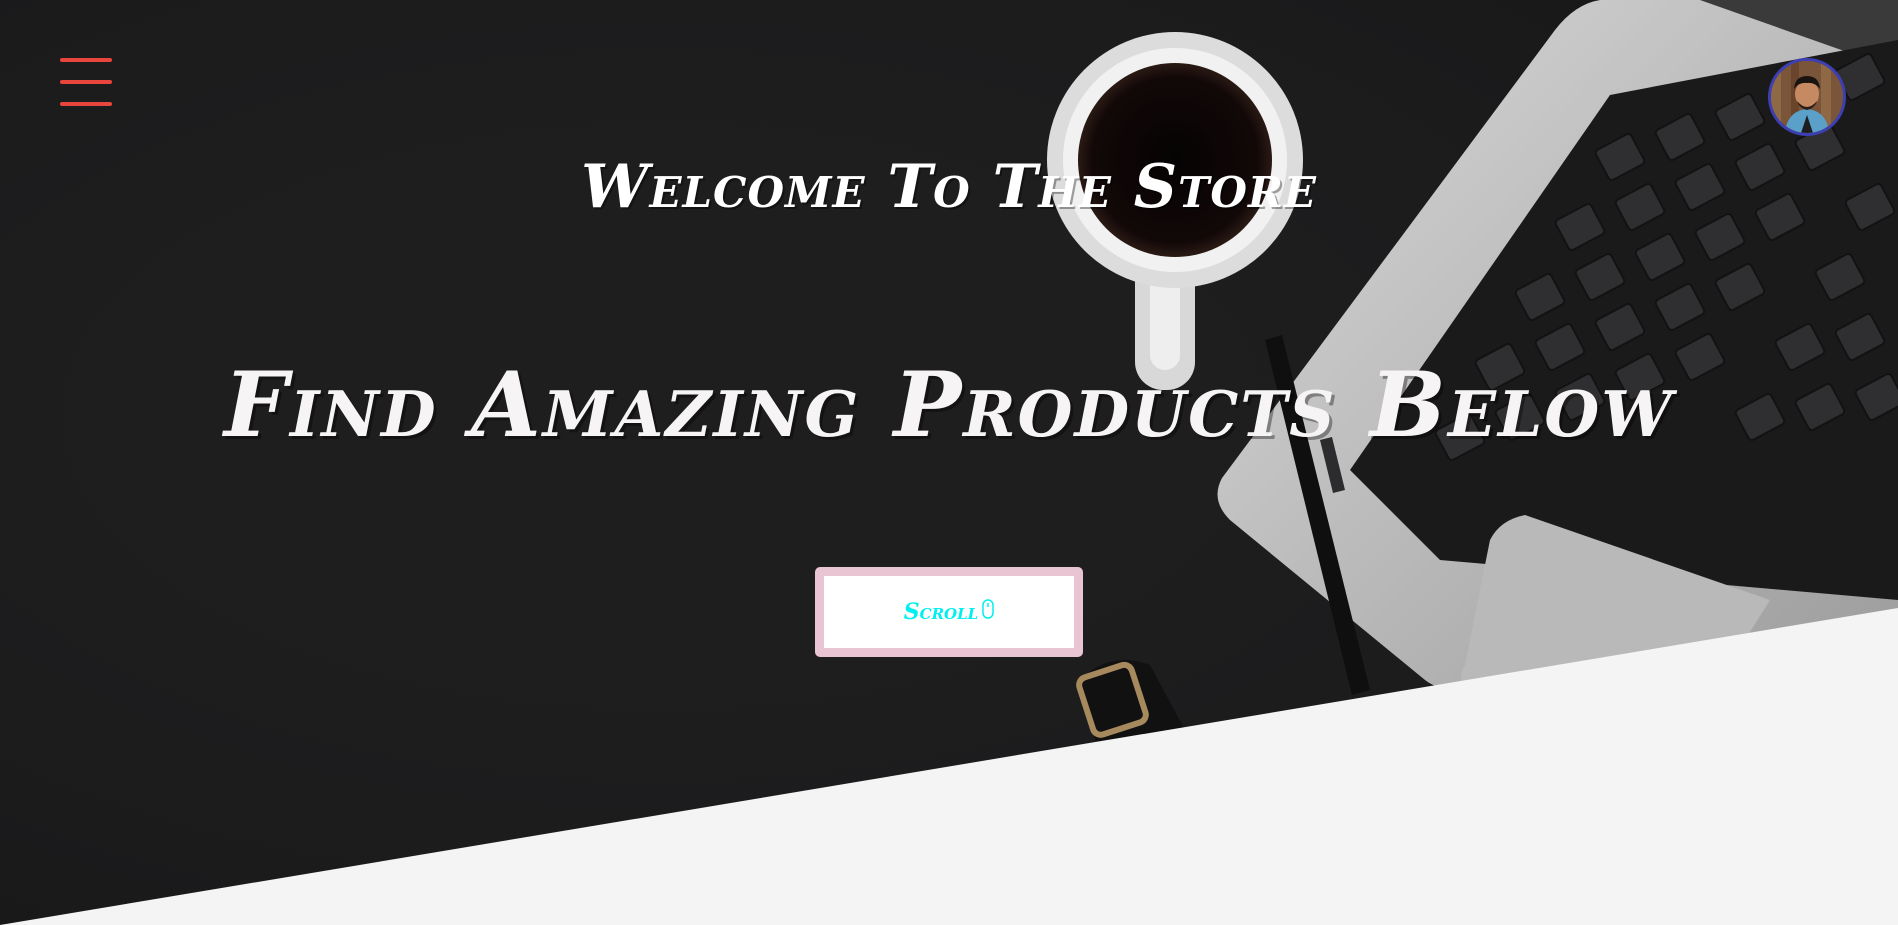 The height and width of the screenshot is (925, 1898). What do you see at coordinates (941, 612) in the screenshot?
I see `scroll-button-label: Scroll` at bounding box center [941, 612].